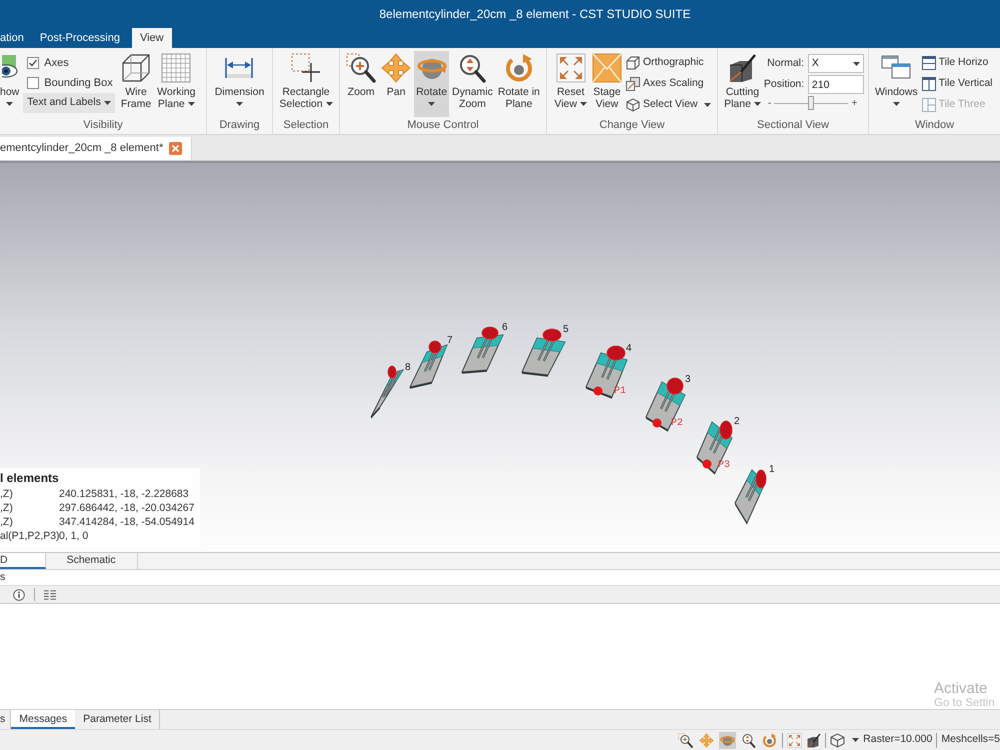 This screenshot has height=750, width=1000. What do you see at coordinates (176, 84) in the screenshot?
I see `working-plane-button: Working Plane` at bounding box center [176, 84].